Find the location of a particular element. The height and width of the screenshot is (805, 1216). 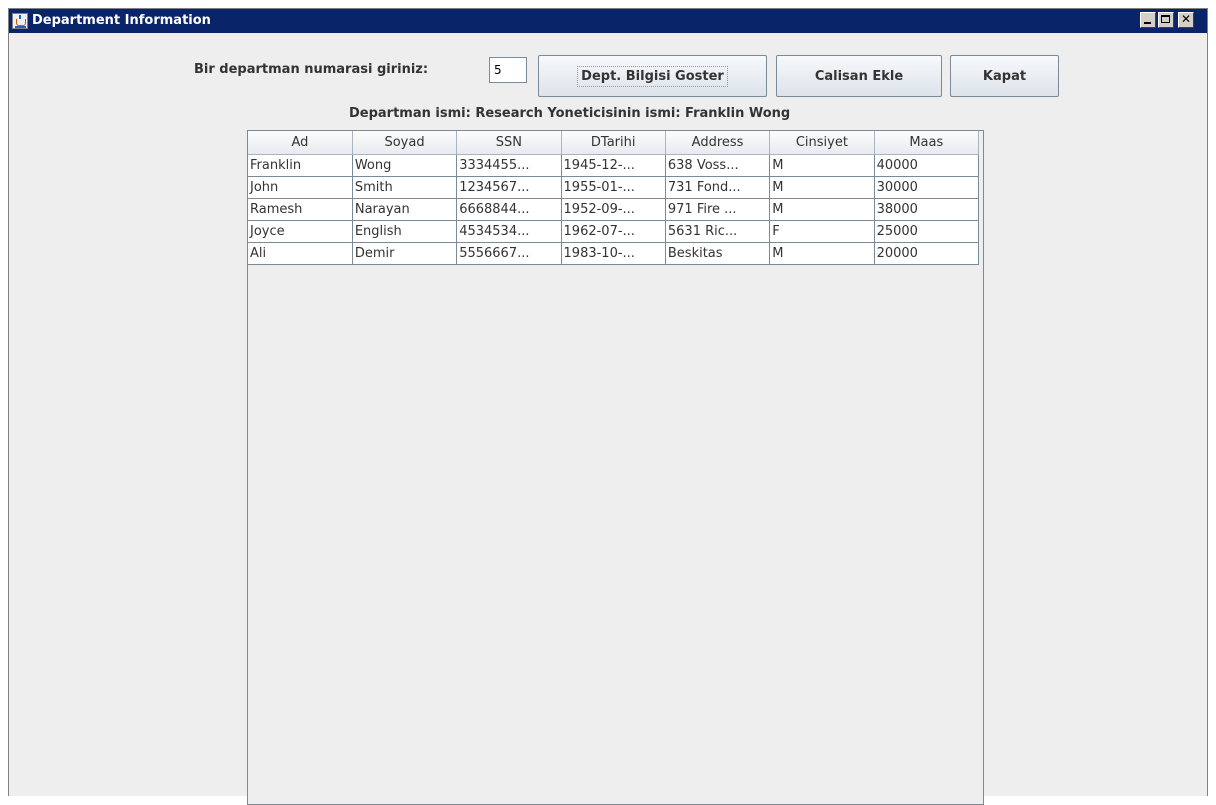

table-cell: 20000 is located at coordinates (927, 253).